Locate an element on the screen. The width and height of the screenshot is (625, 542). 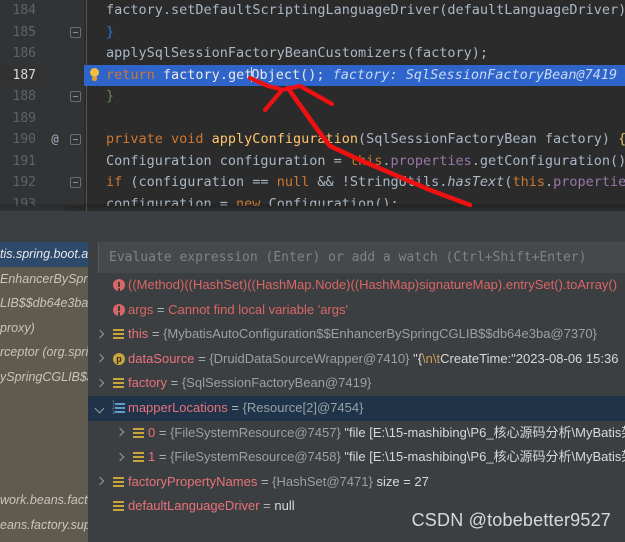
variable-value: {FileSystemResource@7457} is located at coordinates (257, 432).